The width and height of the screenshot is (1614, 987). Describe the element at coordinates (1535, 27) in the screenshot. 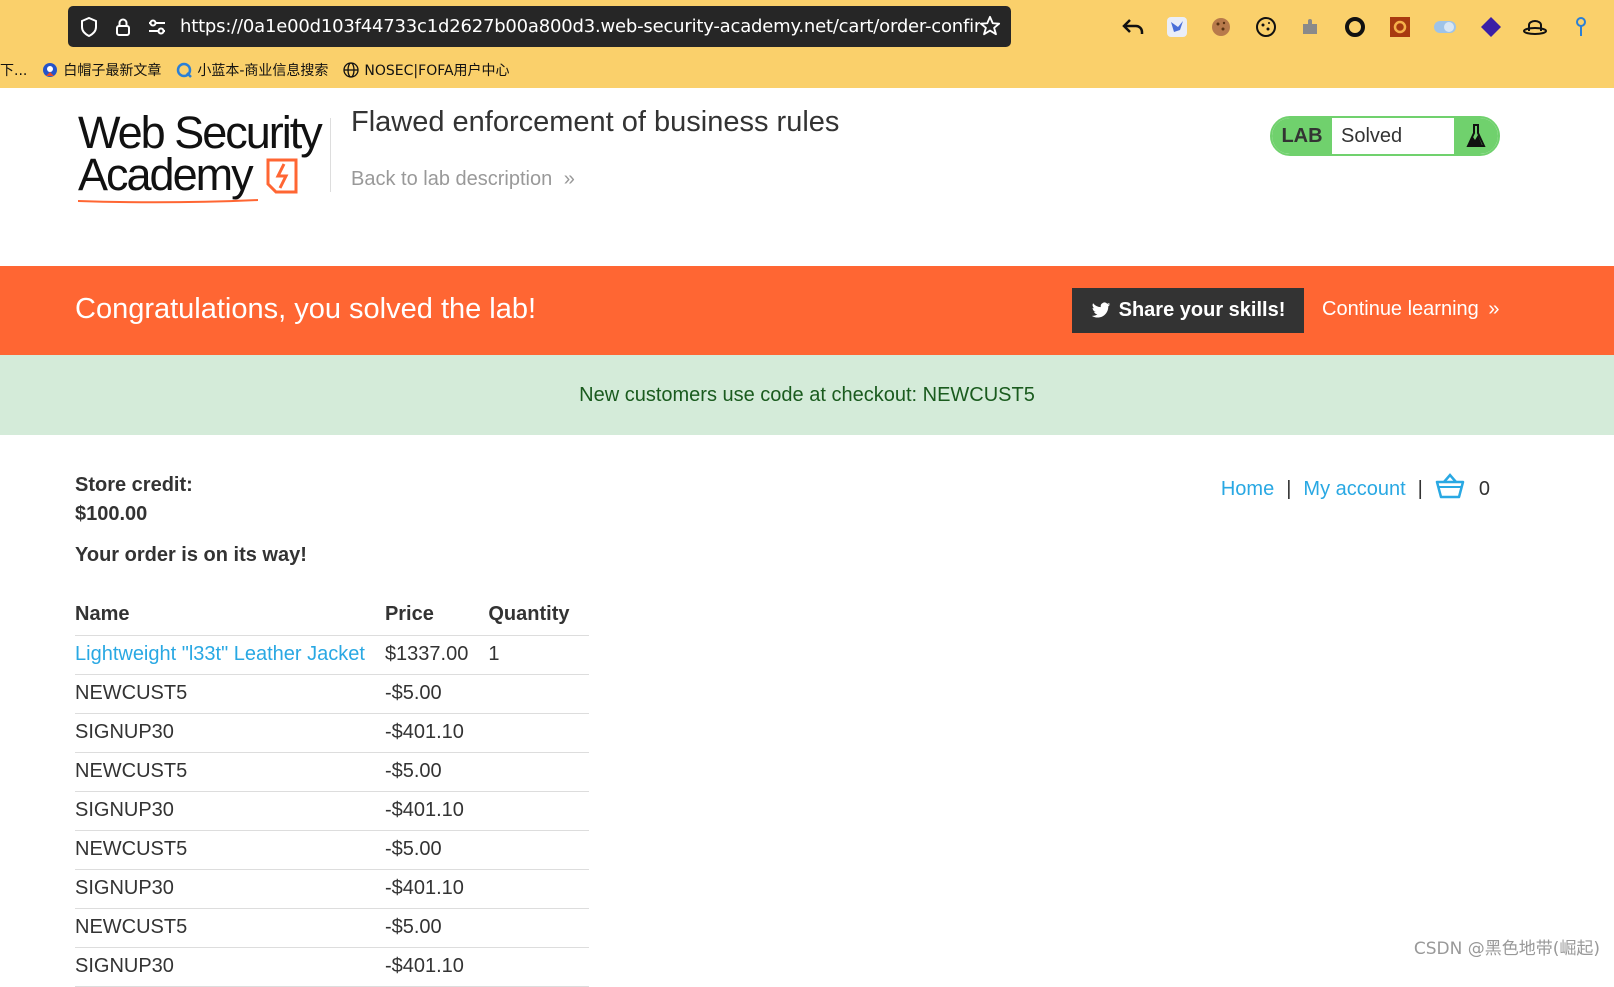

I see `hat-extension-icon` at that location.